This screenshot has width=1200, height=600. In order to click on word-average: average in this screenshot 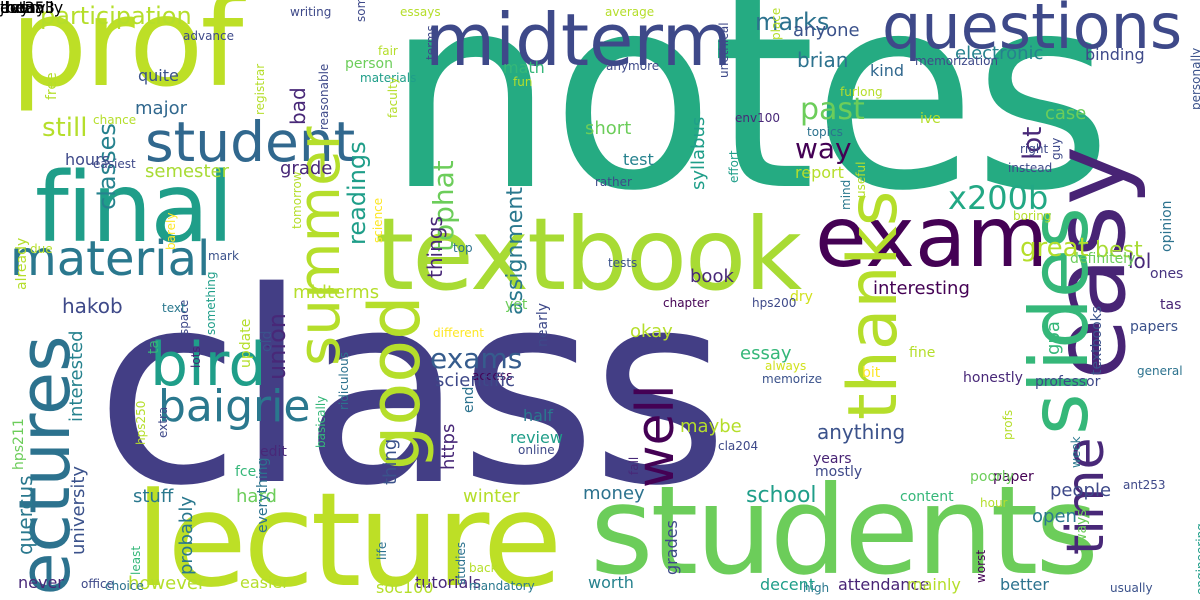, I will do `click(630, 12)`.